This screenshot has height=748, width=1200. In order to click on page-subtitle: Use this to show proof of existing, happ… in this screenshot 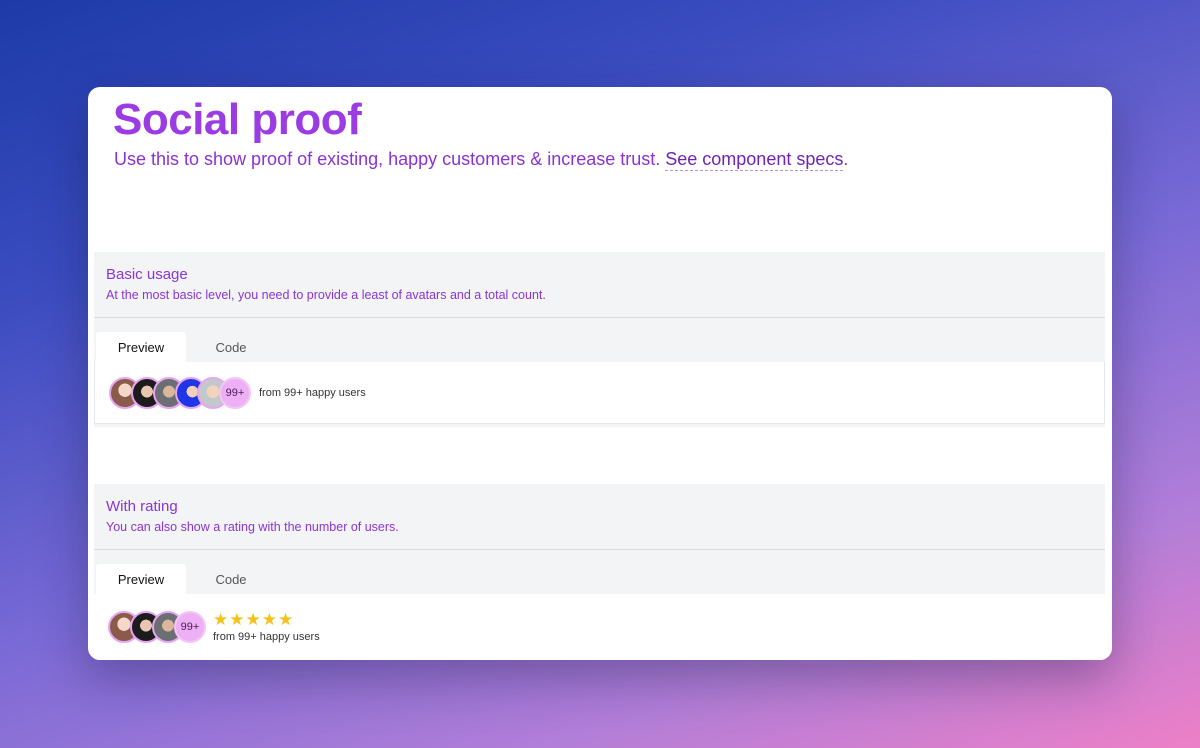, I will do `click(481, 160)`.